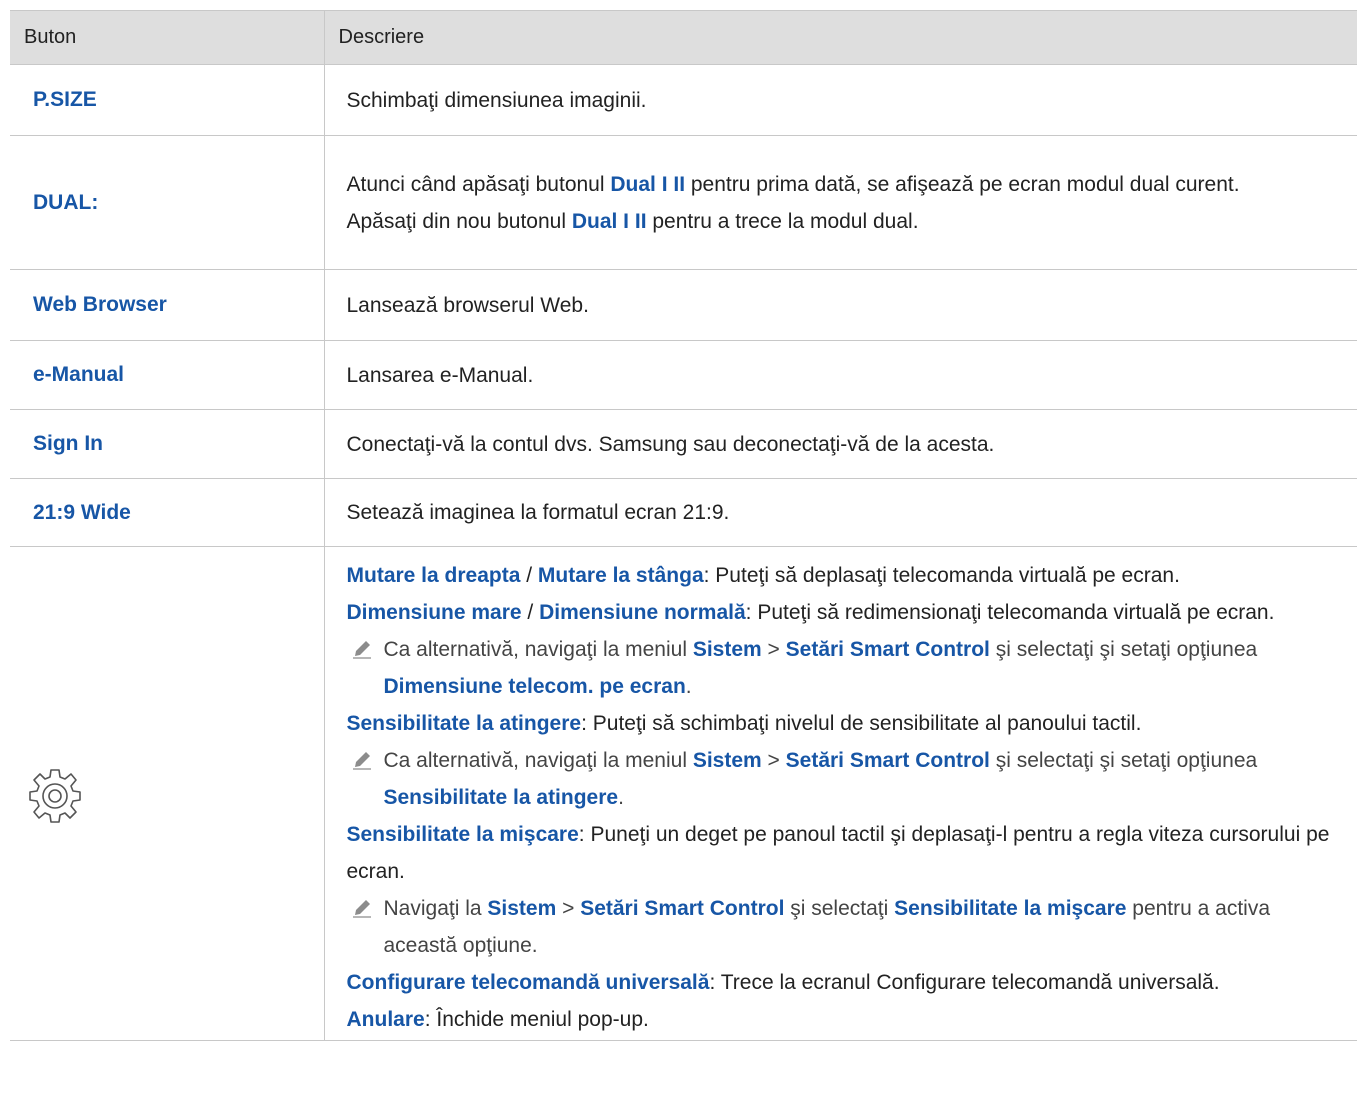 Image resolution: width=1357 pixels, height=1106 pixels. What do you see at coordinates (840, 305) in the screenshot?
I see `button-description: Lansează browserul Web.` at bounding box center [840, 305].